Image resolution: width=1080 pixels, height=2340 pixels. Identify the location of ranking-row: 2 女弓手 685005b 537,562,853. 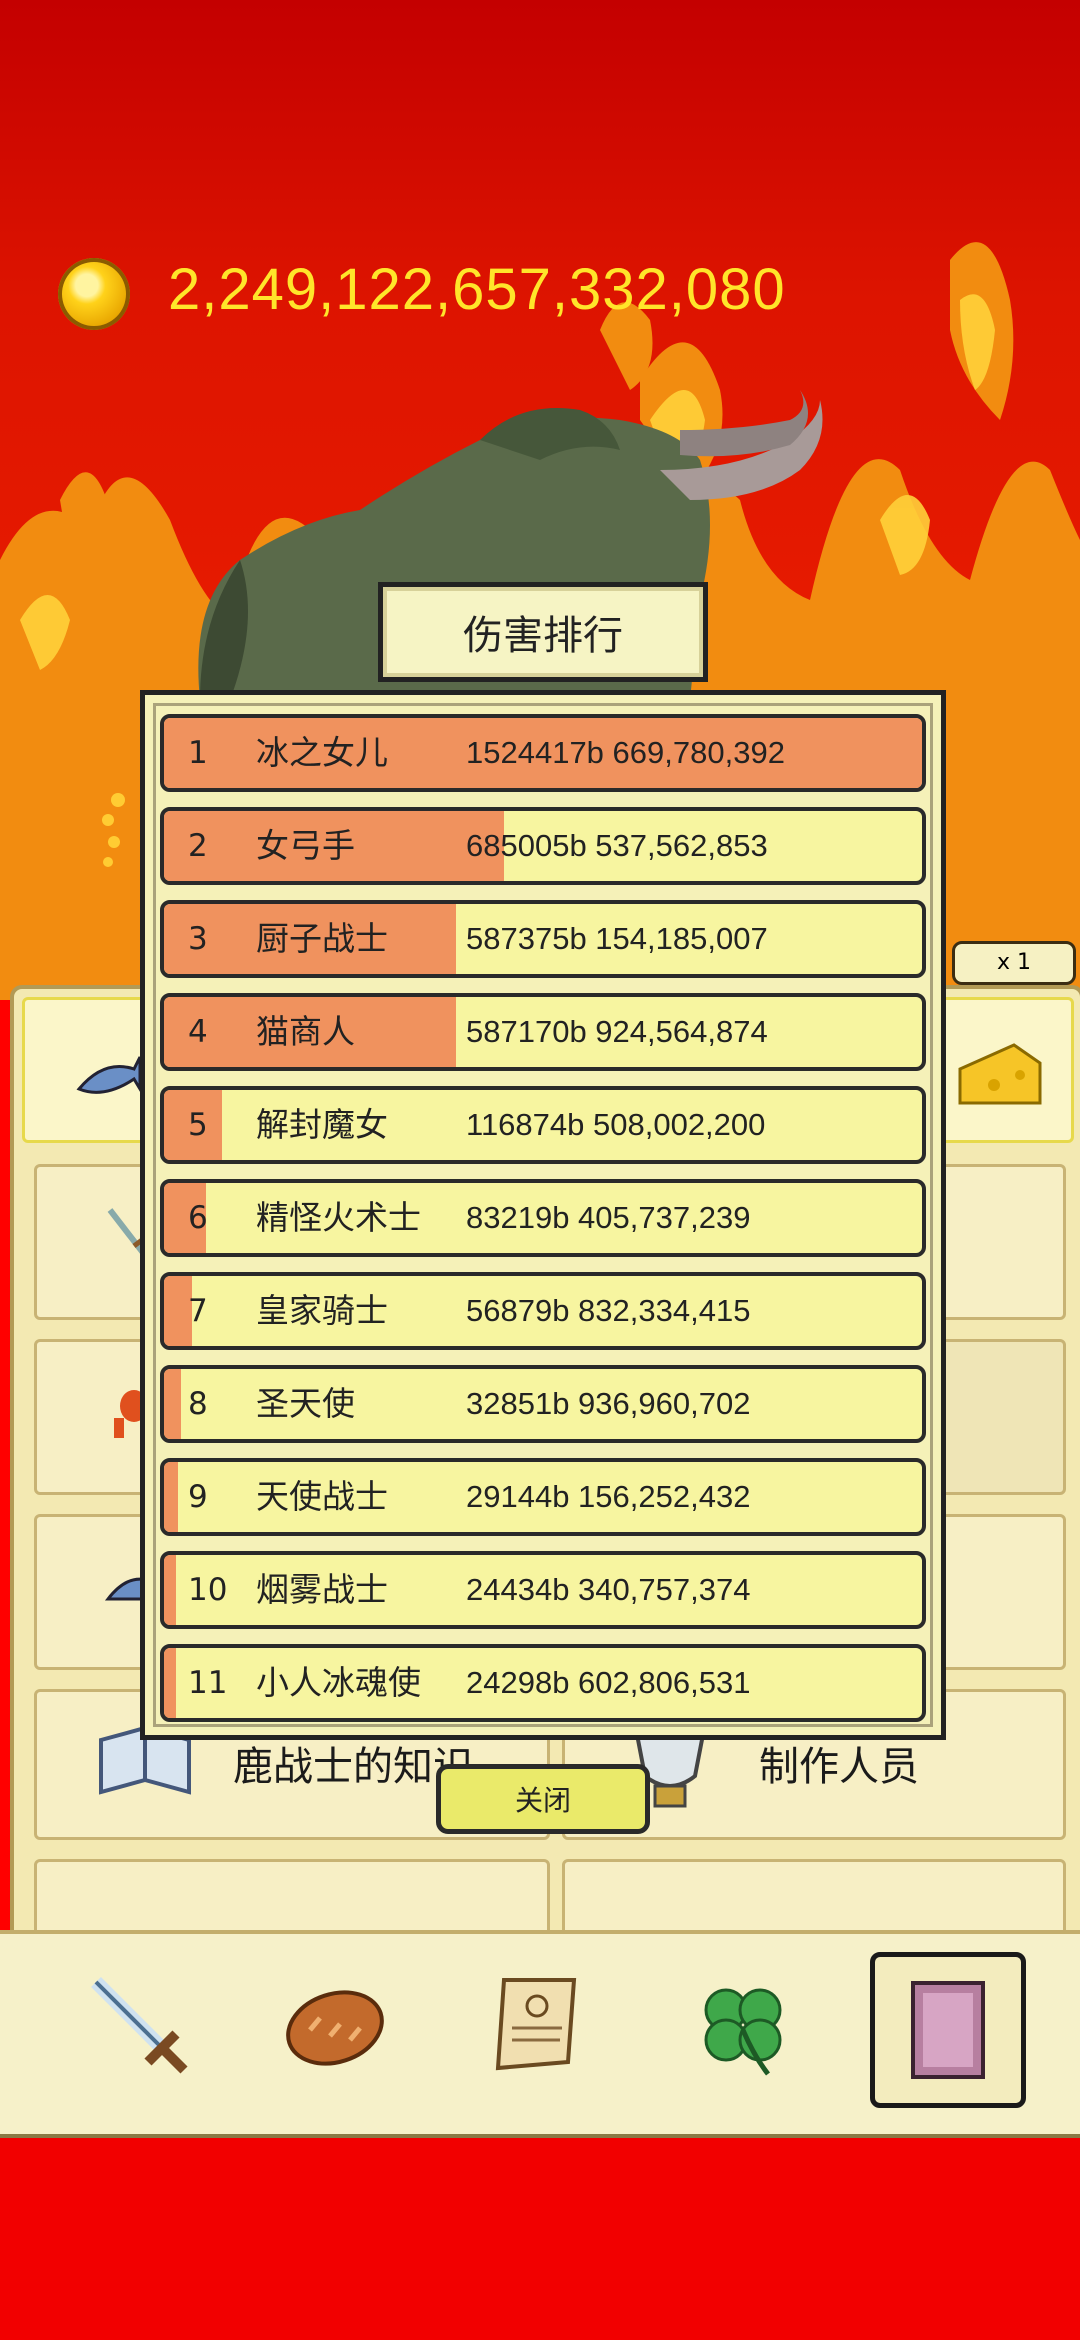
(543, 846).